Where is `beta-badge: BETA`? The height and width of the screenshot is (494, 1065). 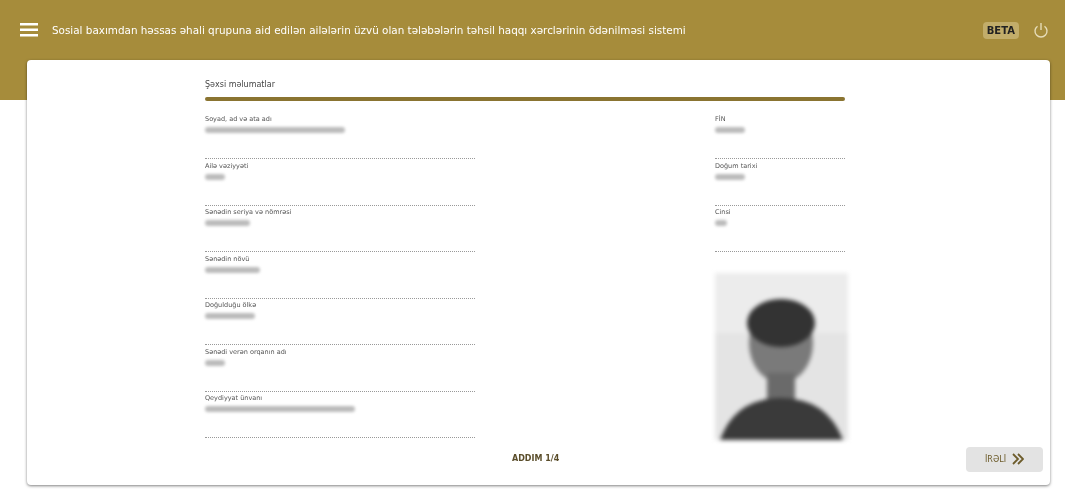
beta-badge: BETA is located at coordinates (1000, 30).